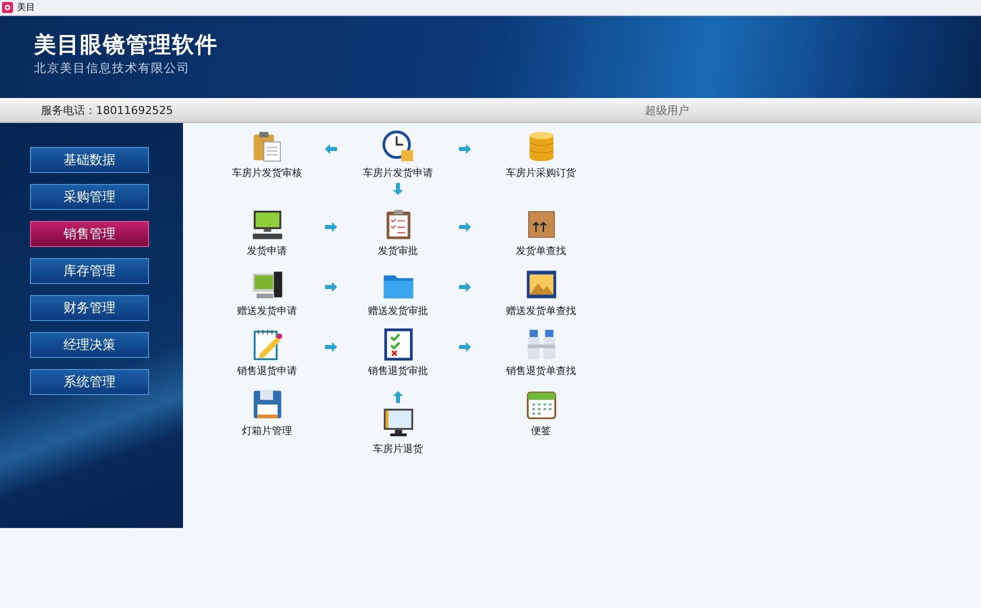 The width and height of the screenshot is (981, 608). I want to click on checklist-icon, so click(398, 344).